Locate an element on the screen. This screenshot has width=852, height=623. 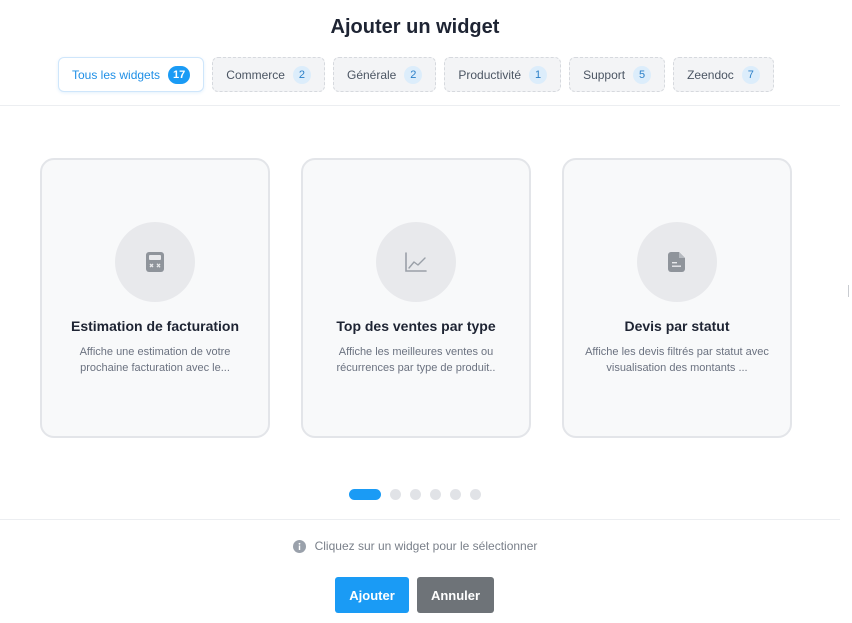
tab-productivite: Productivité 1 is located at coordinates (503, 74).